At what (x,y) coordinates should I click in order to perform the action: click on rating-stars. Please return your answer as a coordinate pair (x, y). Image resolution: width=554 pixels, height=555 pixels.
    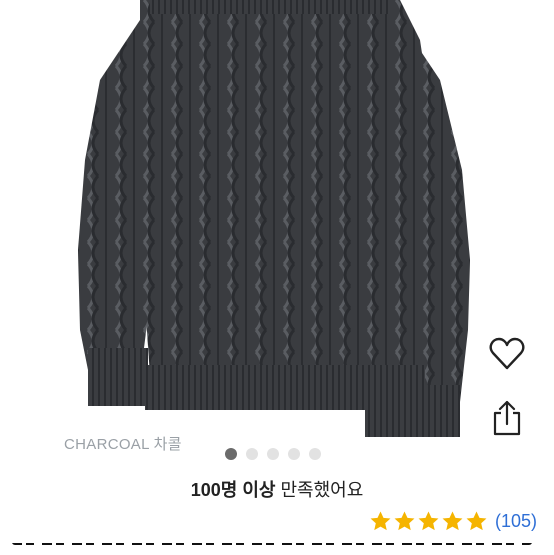
    Looking at the image, I should click on (429, 521).